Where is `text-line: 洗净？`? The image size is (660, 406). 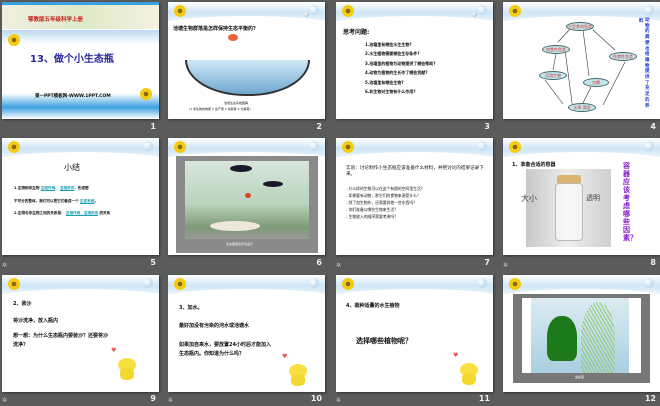
text-line: 洗净？ is located at coordinates (21, 345).